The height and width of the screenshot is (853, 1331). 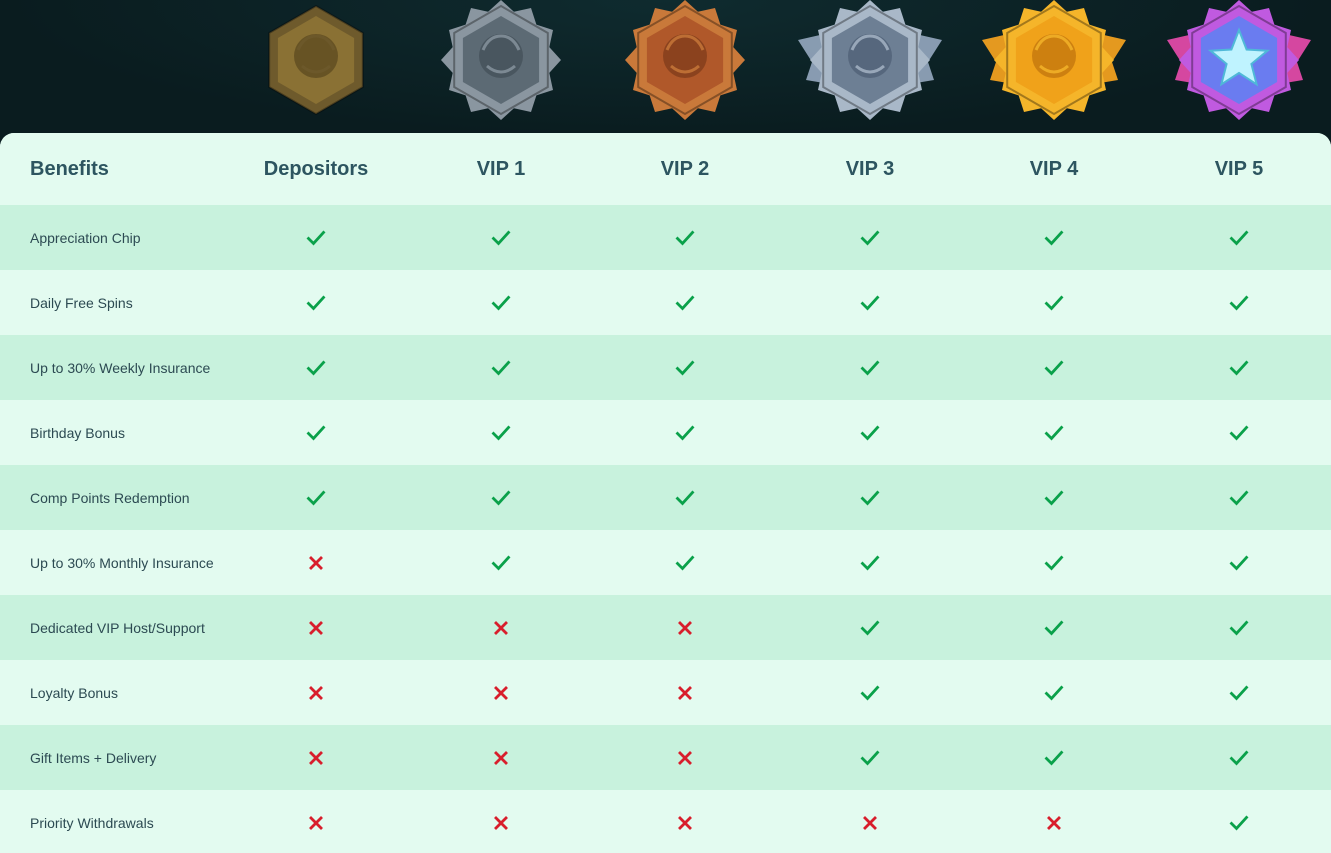 What do you see at coordinates (1239, 62) in the screenshot?
I see `rainbow-winged-star-badge-icon` at bounding box center [1239, 62].